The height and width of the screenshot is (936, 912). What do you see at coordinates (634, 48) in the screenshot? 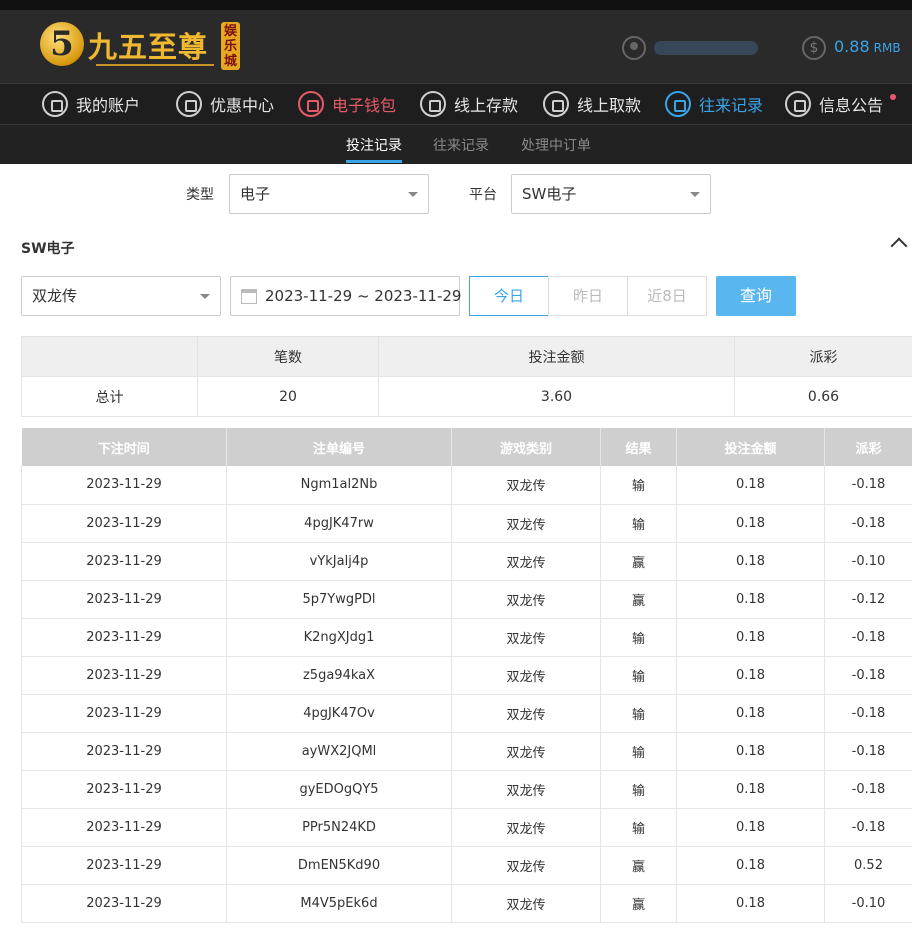
I see `user-icon` at bounding box center [634, 48].